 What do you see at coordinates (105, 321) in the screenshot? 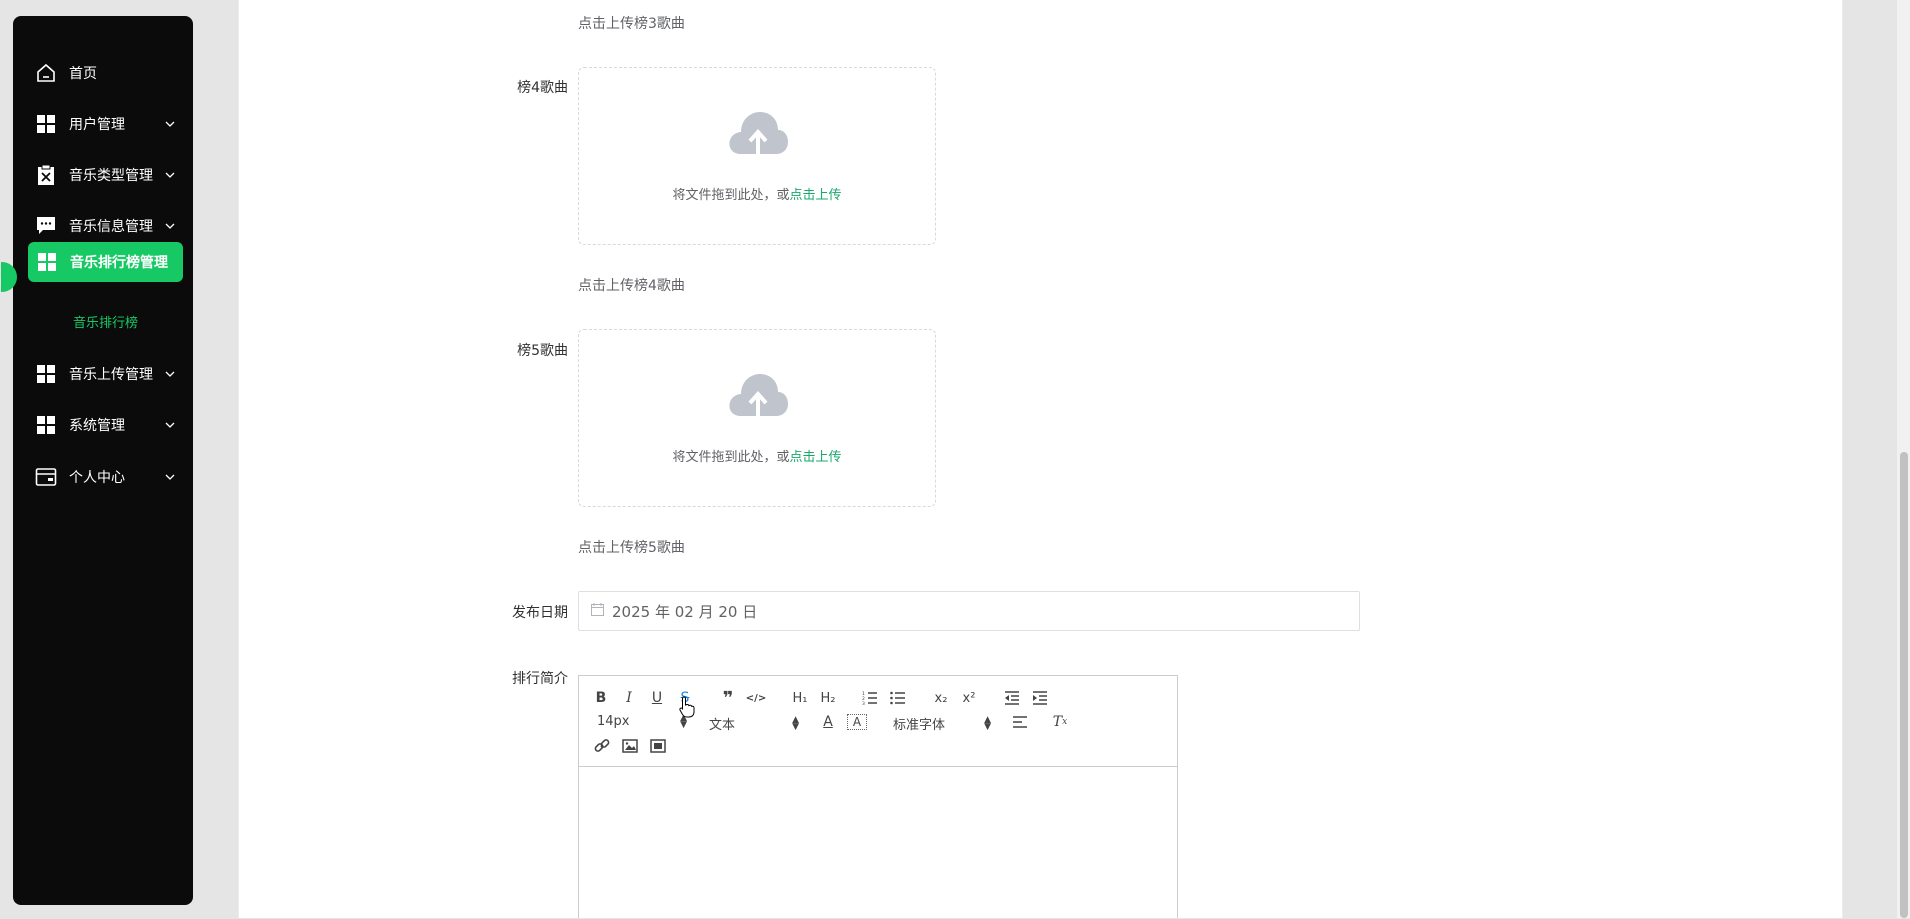
I see `submenu-item-music-ranking: 音乐排行榜` at bounding box center [105, 321].